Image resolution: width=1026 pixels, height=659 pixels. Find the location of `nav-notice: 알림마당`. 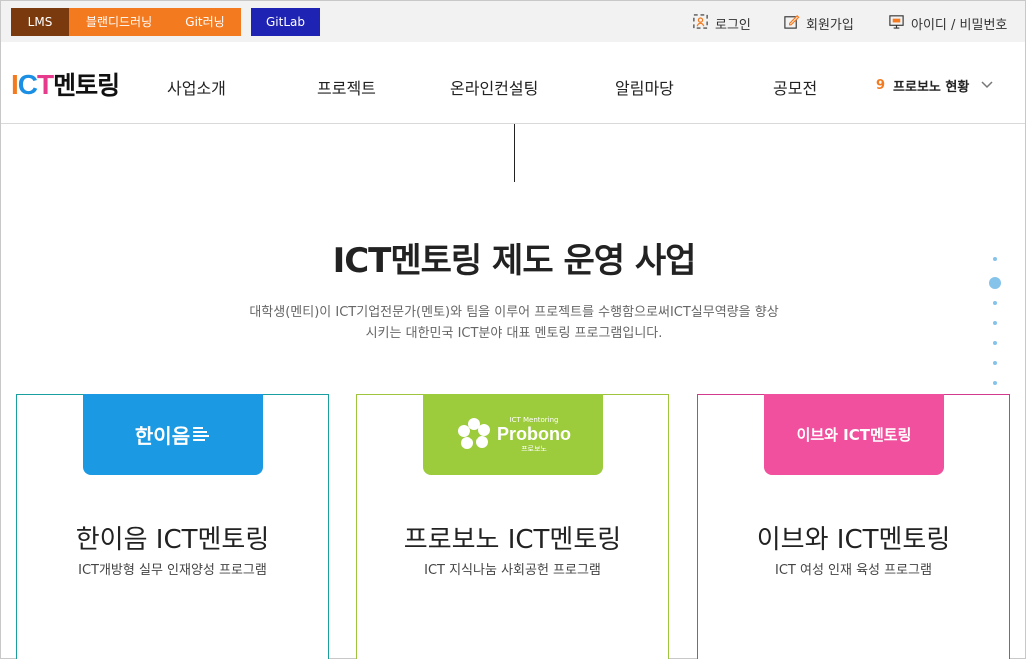

nav-notice: 알림마당 is located at coordinates (644, 87).